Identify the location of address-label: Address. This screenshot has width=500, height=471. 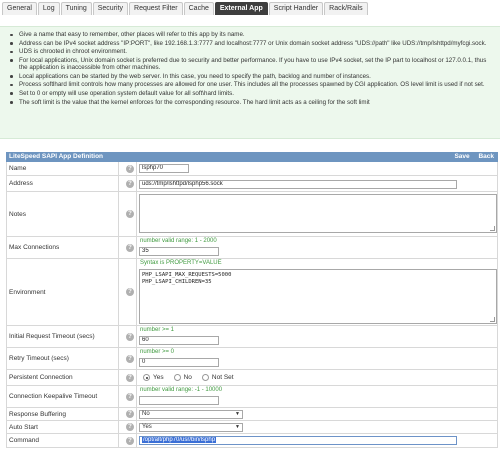
(63, 183).